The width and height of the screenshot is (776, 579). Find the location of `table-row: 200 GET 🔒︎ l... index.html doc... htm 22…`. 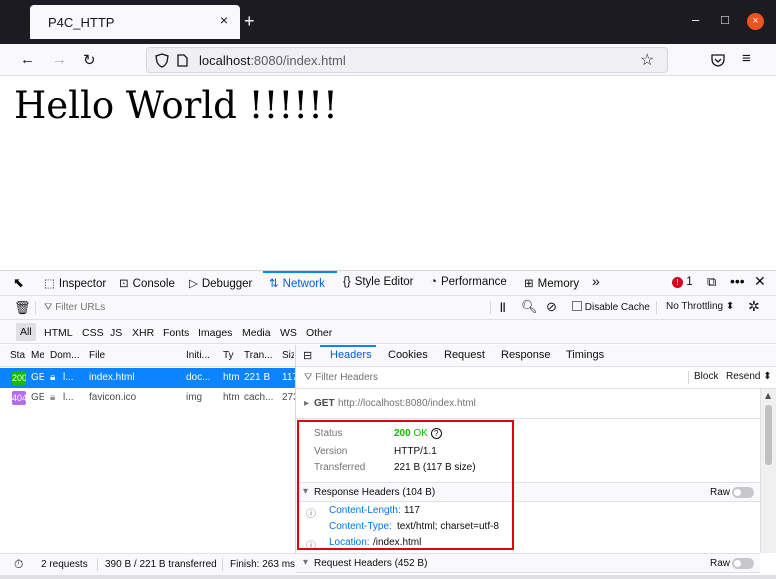

table-row: 200 GET 🔒︎ l... index.html doc... htm 22… is located at coordinates (148, 378).